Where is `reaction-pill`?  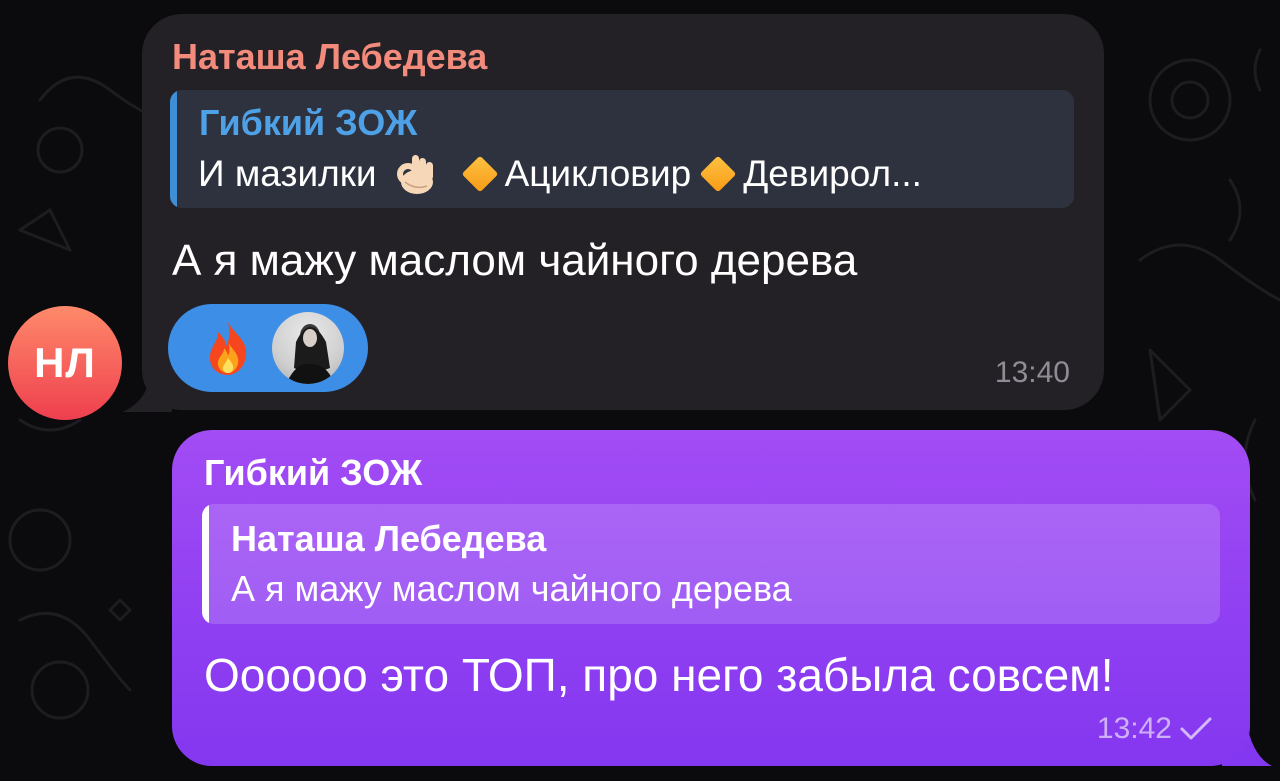
reaction-pill is located at coordinates (268, 348).